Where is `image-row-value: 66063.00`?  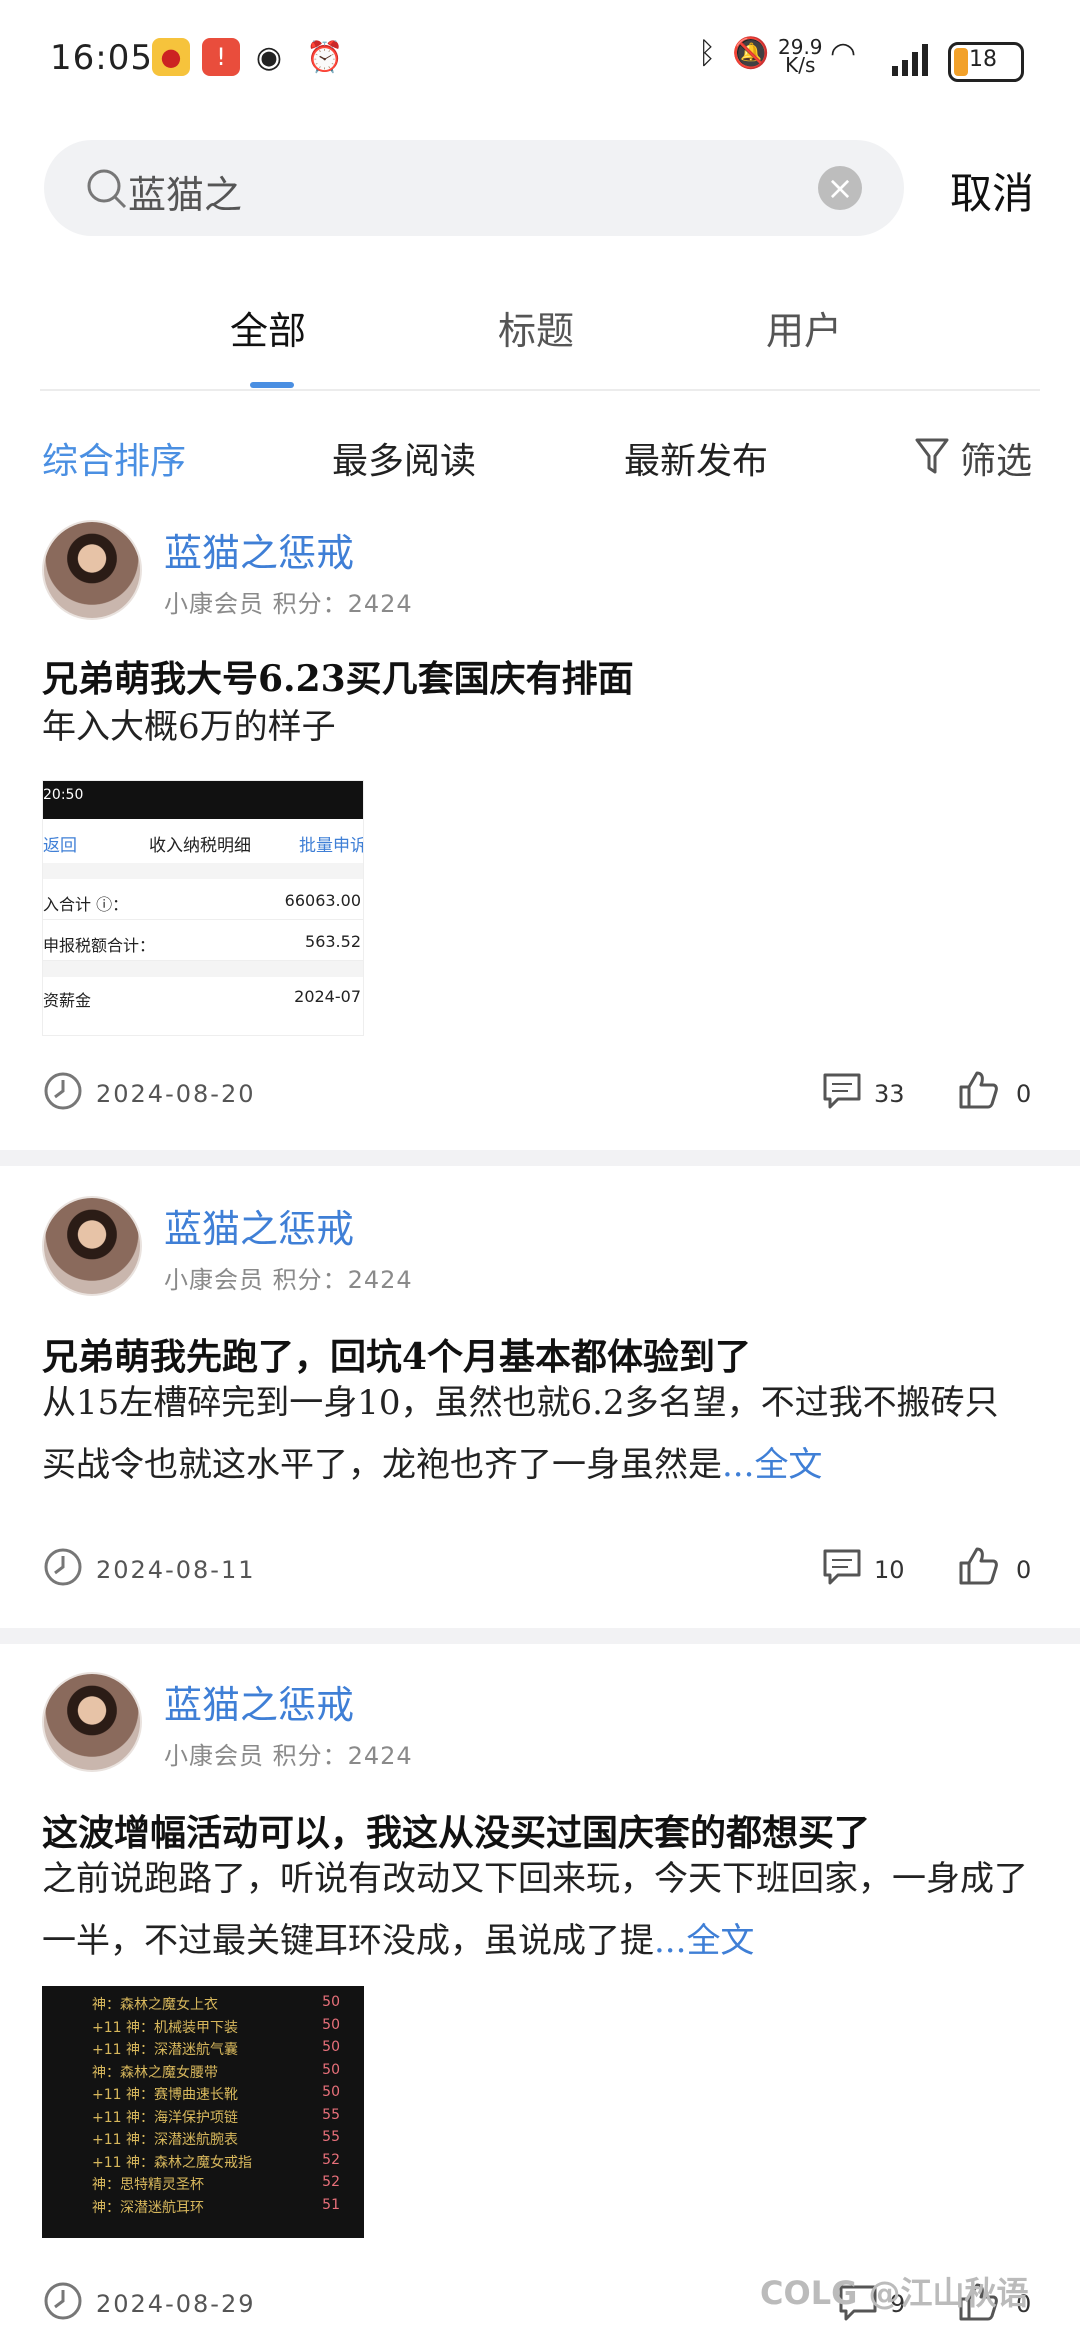
image-row-value: 66063.00 is located at coordinates (322, 900).